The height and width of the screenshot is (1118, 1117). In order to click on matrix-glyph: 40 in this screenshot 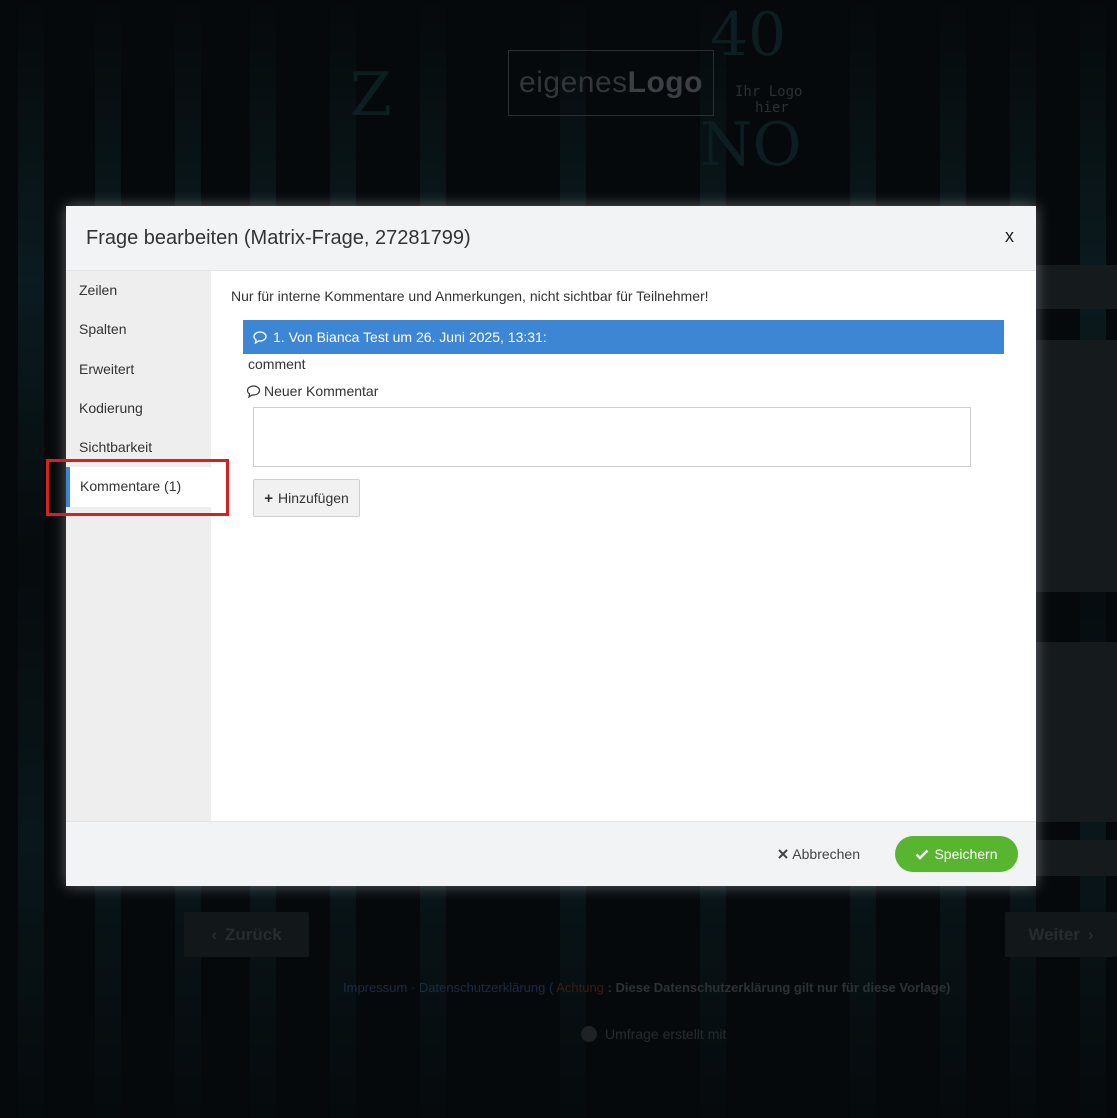, I will do `click(748, 35)`.